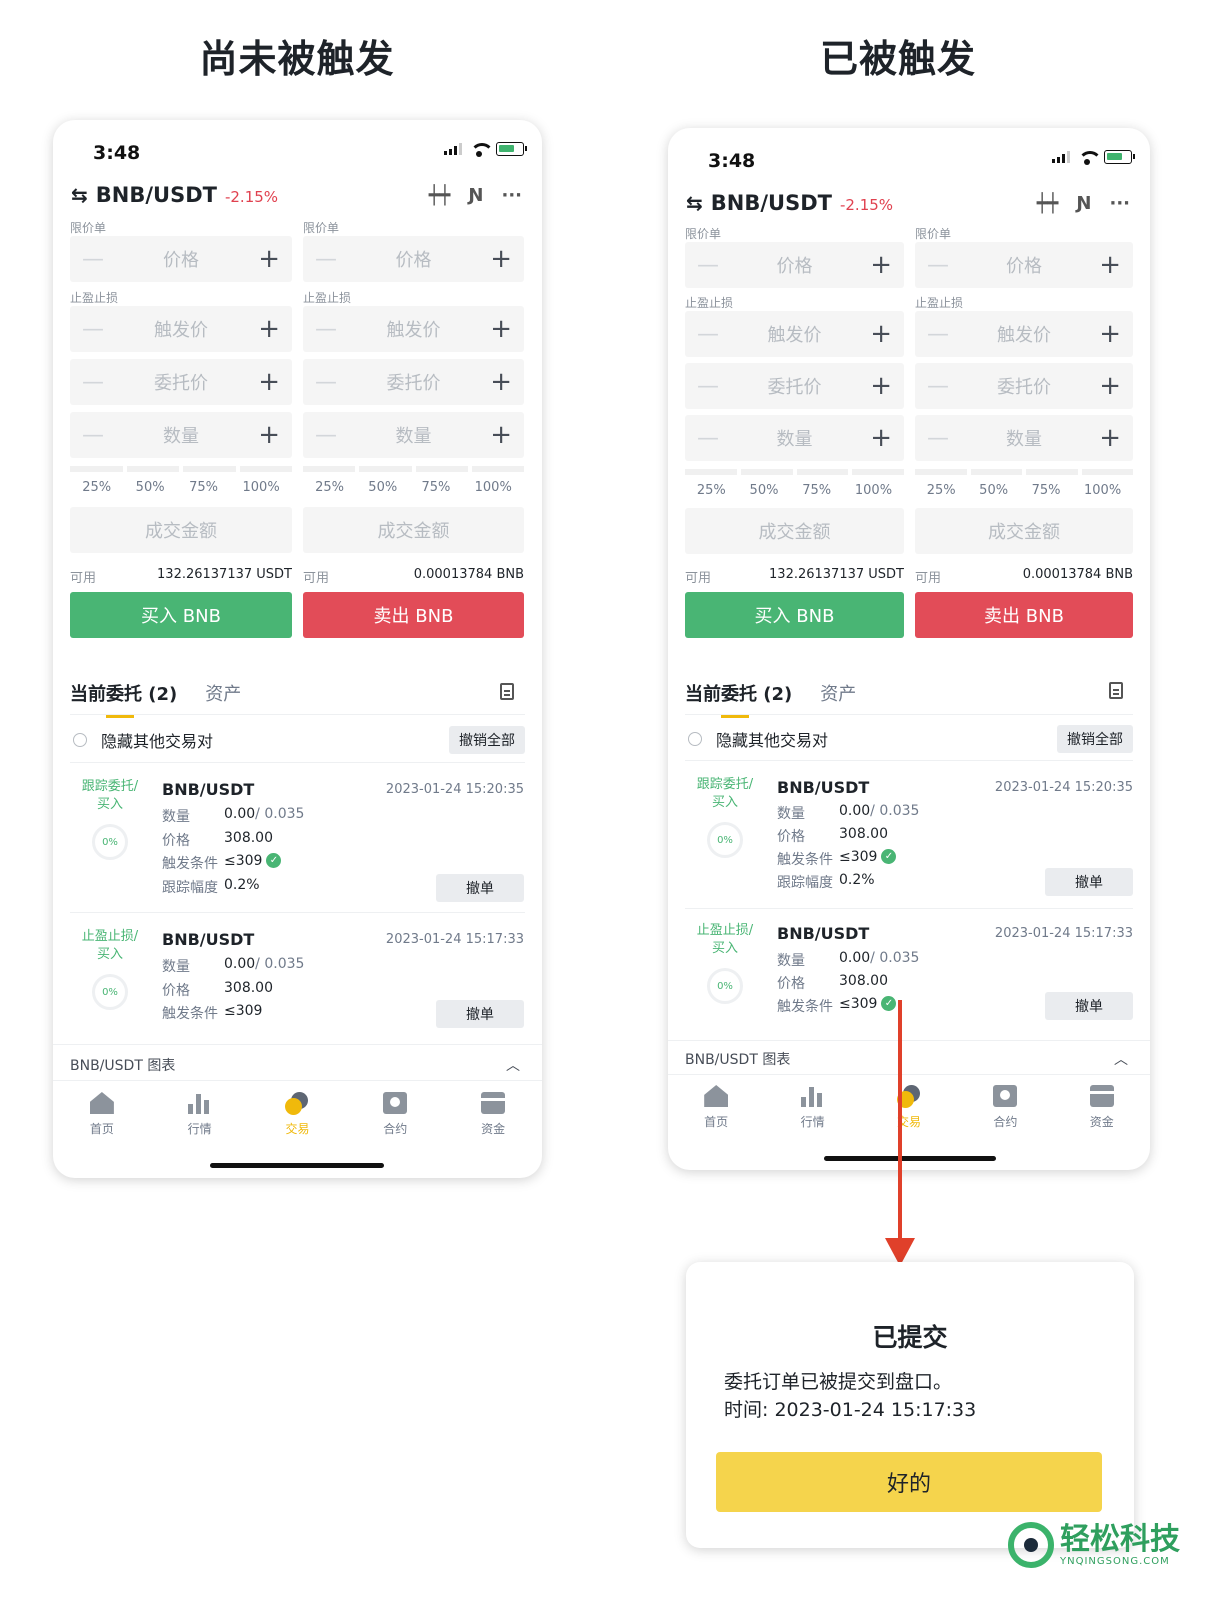  I want to click on tab-open-orders: 当前委托 (2), so click(738, 699).